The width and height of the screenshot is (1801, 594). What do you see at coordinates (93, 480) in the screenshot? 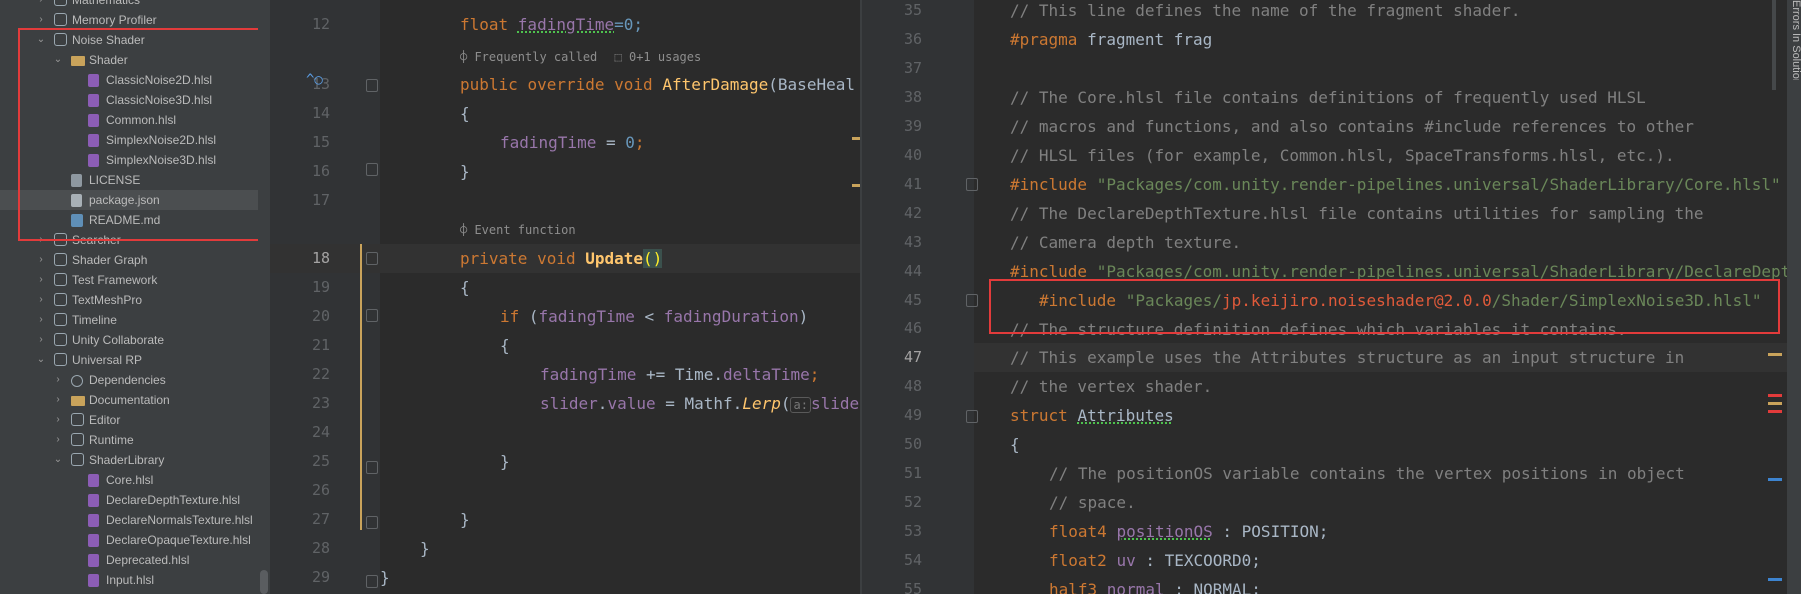
I see `hlsl-file-icon` at bounding box center [93, 480].